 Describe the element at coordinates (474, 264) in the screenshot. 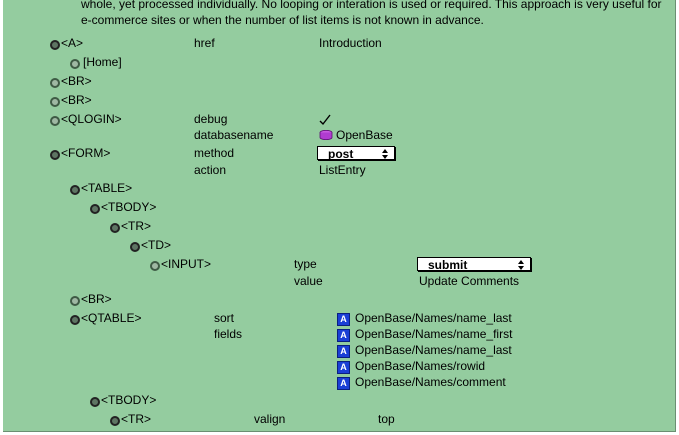

I see `type-popup: submit` at that location.